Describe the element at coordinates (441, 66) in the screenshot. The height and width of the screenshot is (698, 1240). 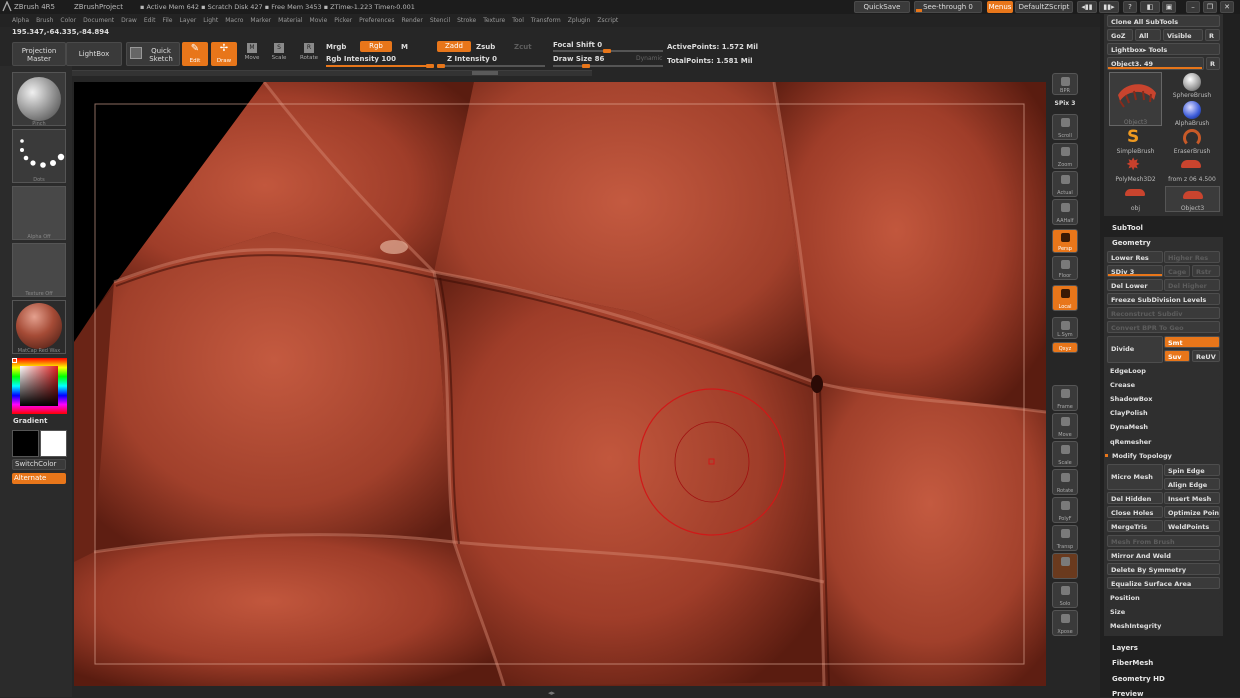
I see `z-intensity-knob` at that location.